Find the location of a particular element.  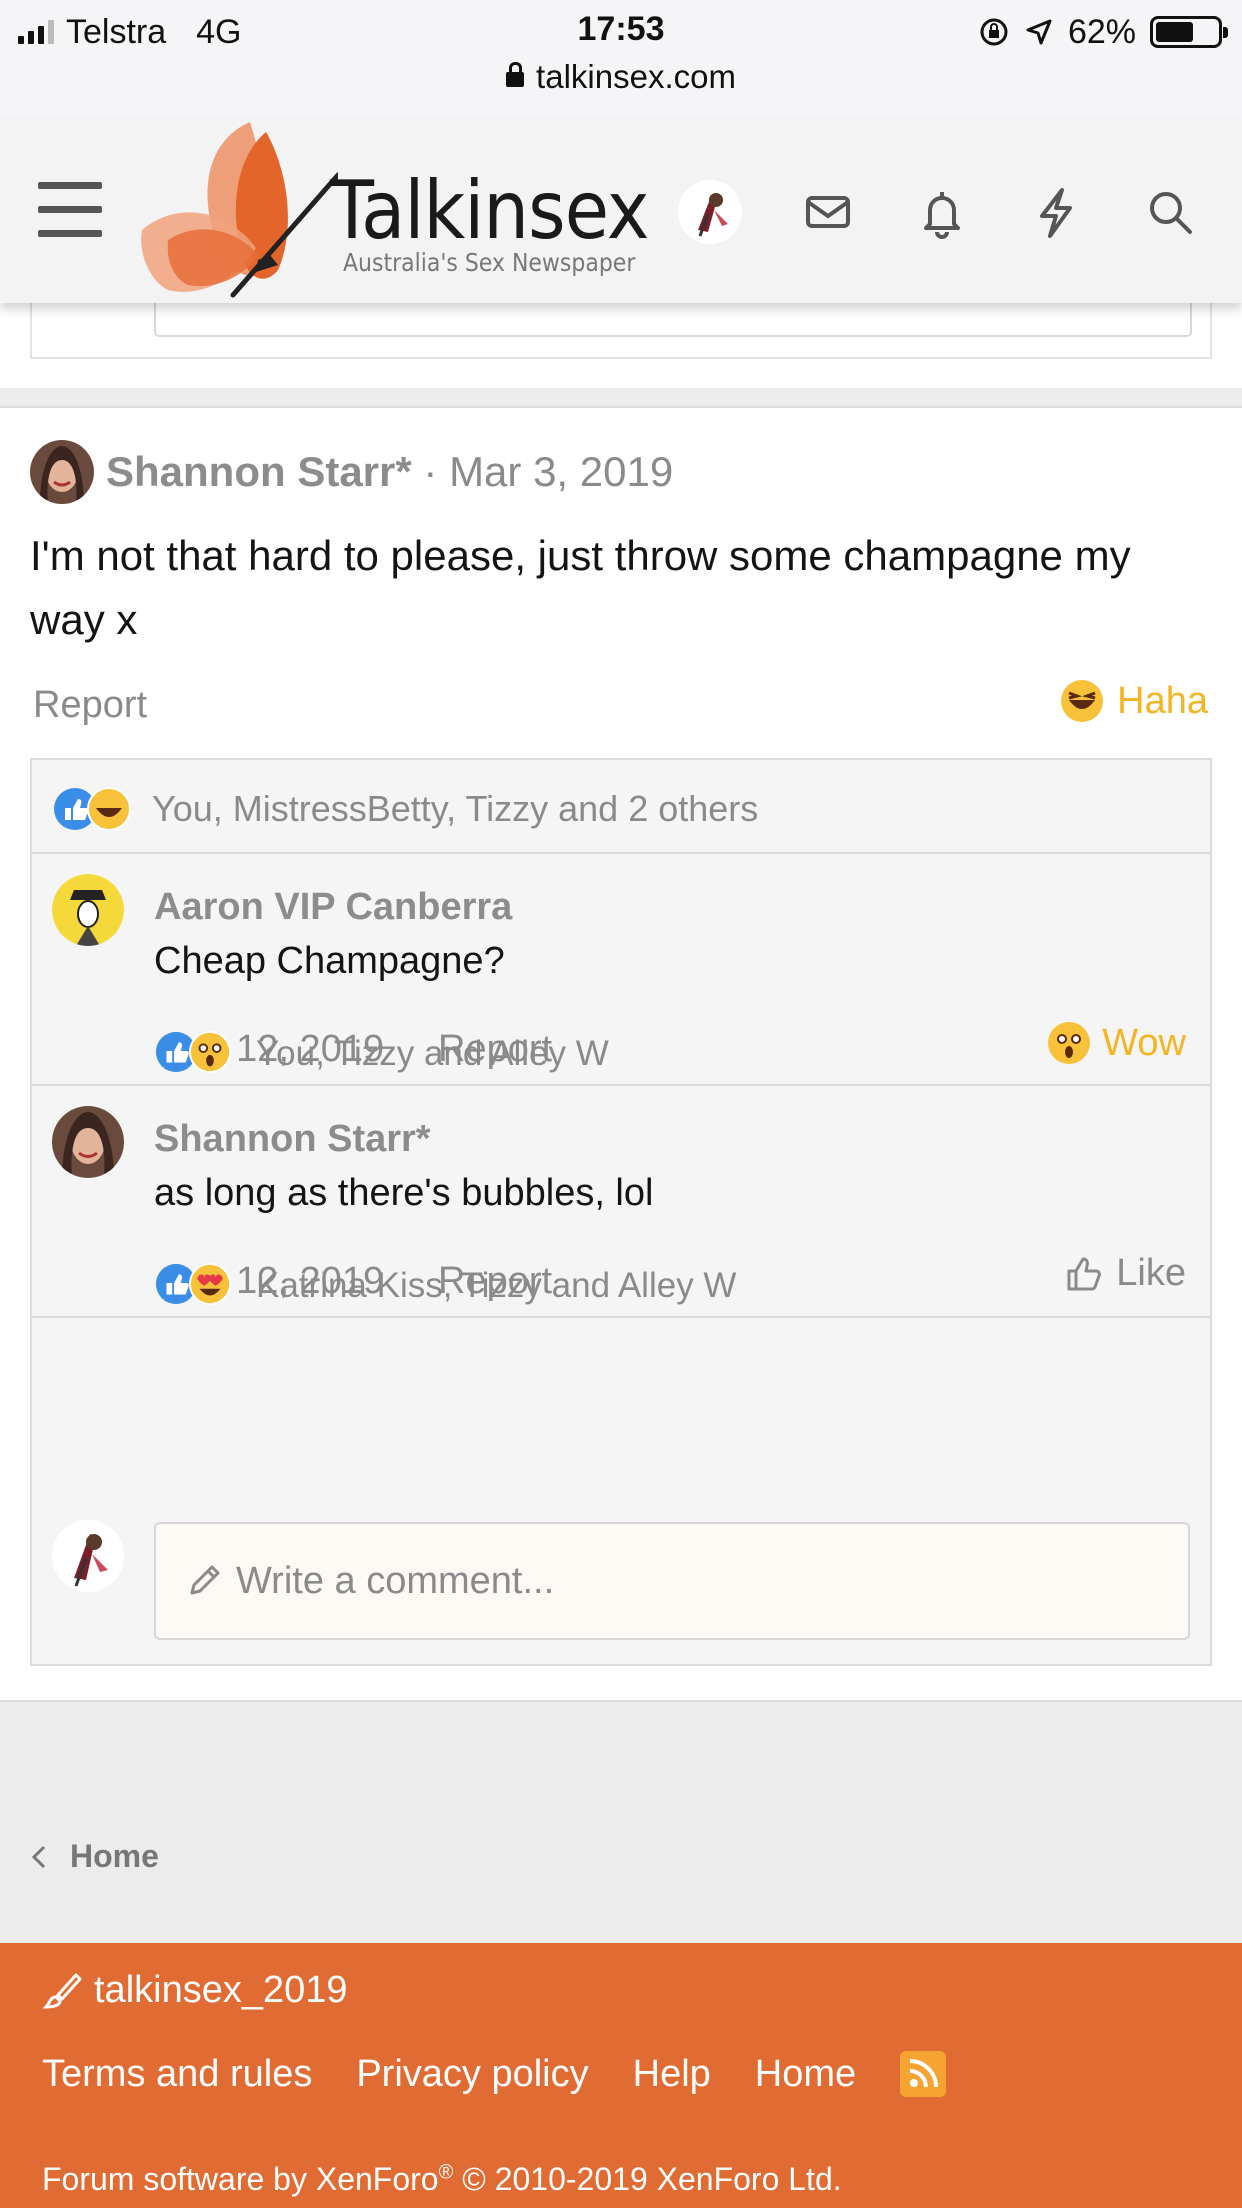

comment-text: as long as there's bubbles, lol is located at coordinates (404, 1193).